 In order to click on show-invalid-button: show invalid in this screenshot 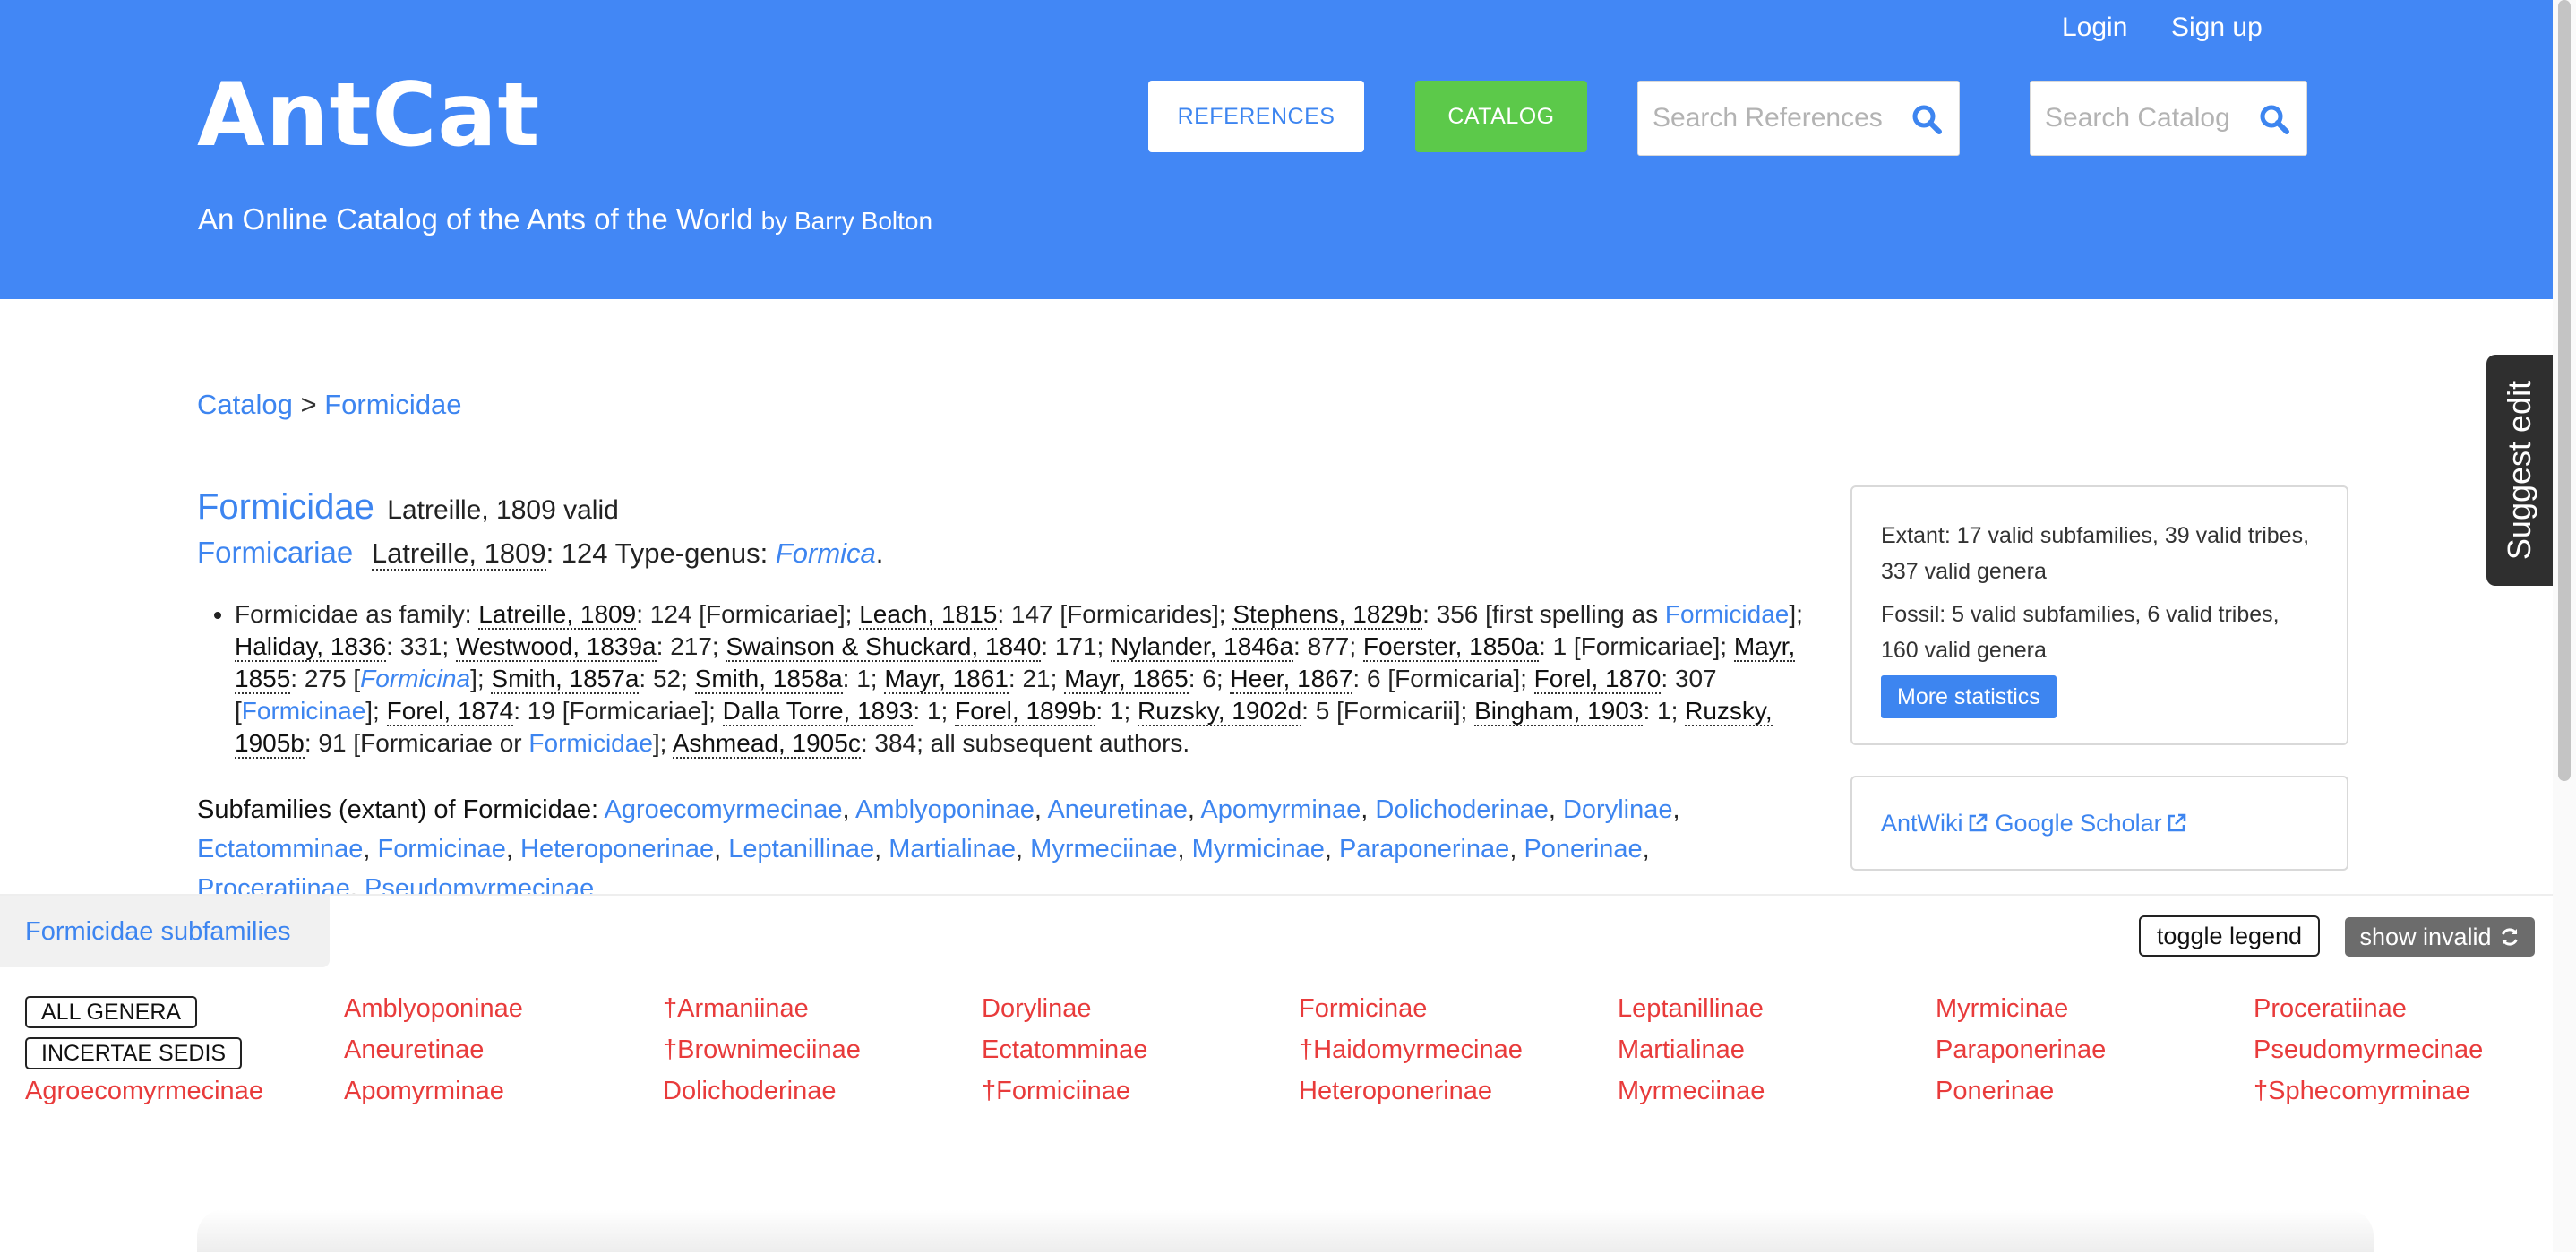, I will do `click(2440, 937)`.